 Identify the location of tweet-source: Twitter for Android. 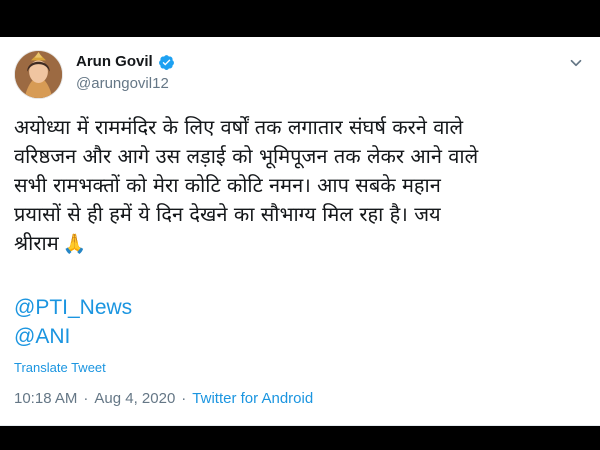
(252, 399).